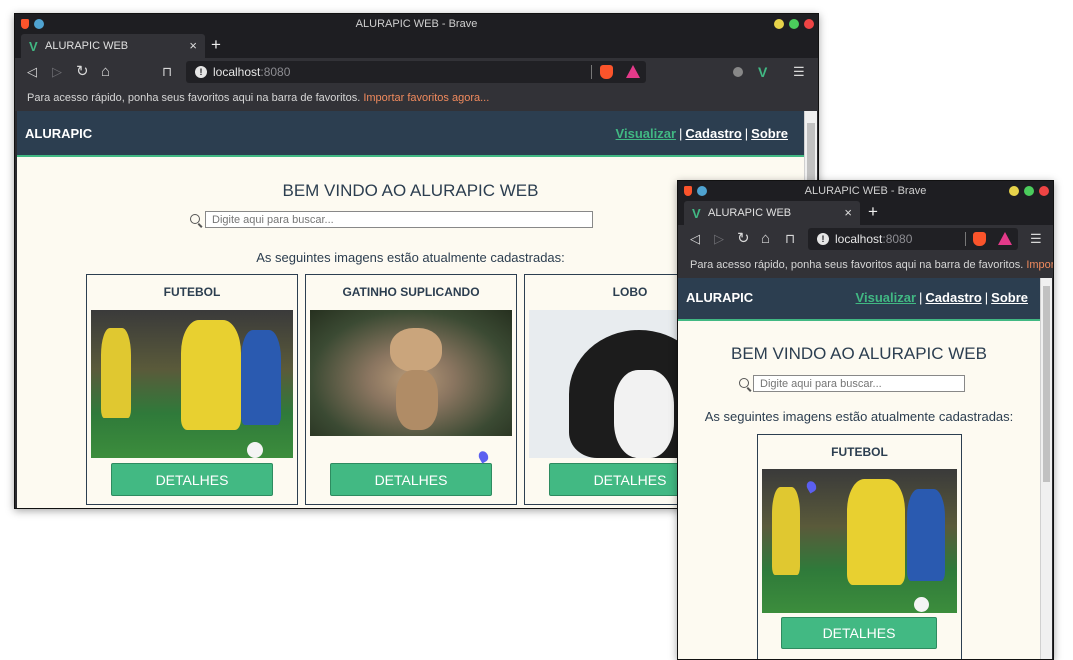 Image resolution: width=1073 pixels, height=660 pixels. What do you see at coordinates (1046, 384) in the screenshot?
I see `scrollbar-thumb` at bounding box center [1046, 384].